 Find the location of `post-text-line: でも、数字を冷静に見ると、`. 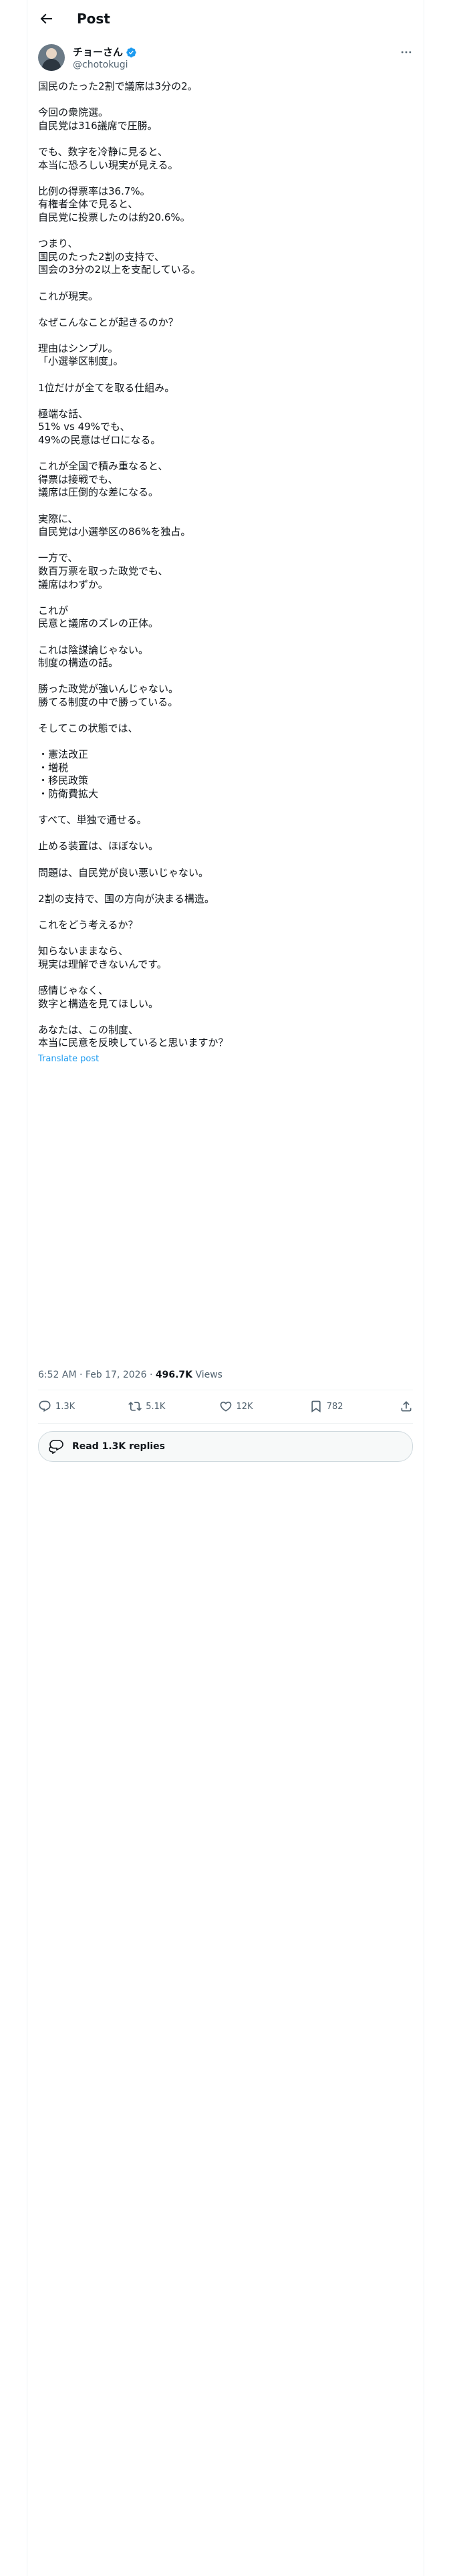

post-text-line: でも、数字を冷静に見ると、 is located at coordinates (103, 151).